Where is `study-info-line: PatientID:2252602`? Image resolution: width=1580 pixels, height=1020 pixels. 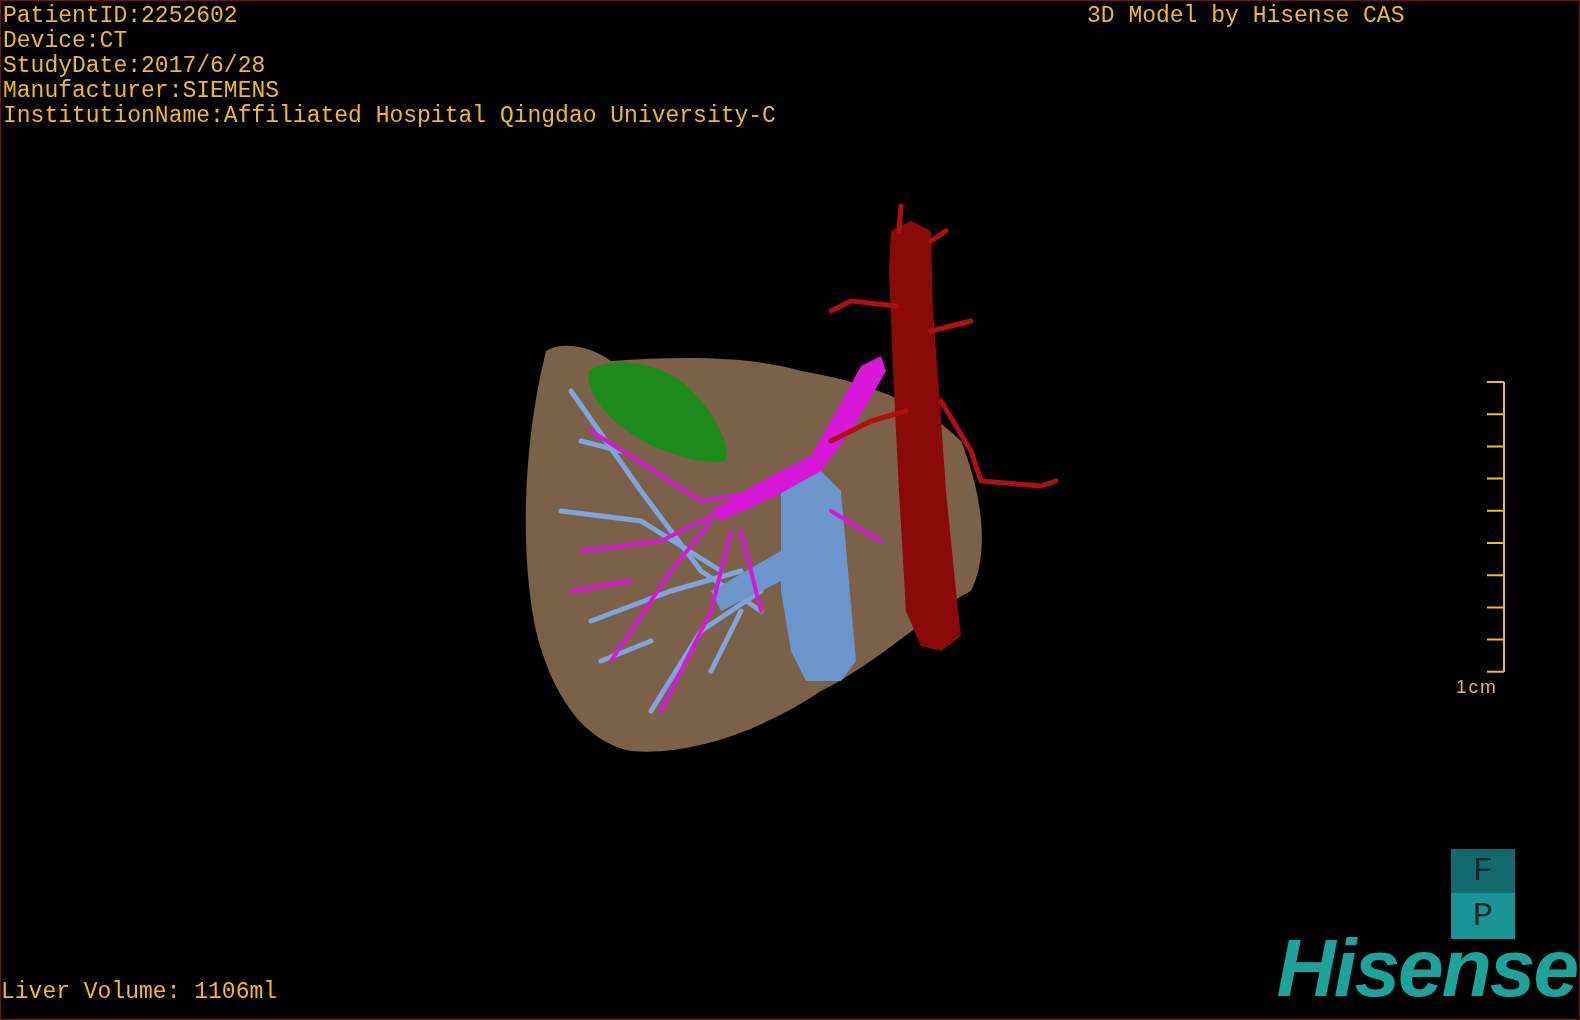
study-info-line: PatientID:2252602 is located at coordinates (121, 16).